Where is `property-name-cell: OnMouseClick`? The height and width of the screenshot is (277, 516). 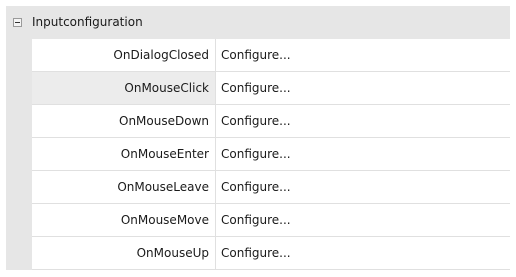 property-name-cell: OnMouseClick is located at coordinates (123, 88).